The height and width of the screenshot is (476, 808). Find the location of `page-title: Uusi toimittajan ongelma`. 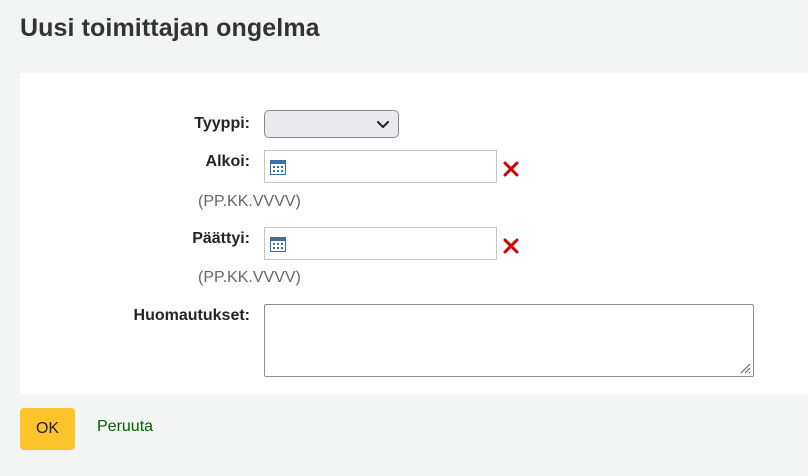

page-title: Uusi toimittajan ongelma is located at coordinates (170, 28).